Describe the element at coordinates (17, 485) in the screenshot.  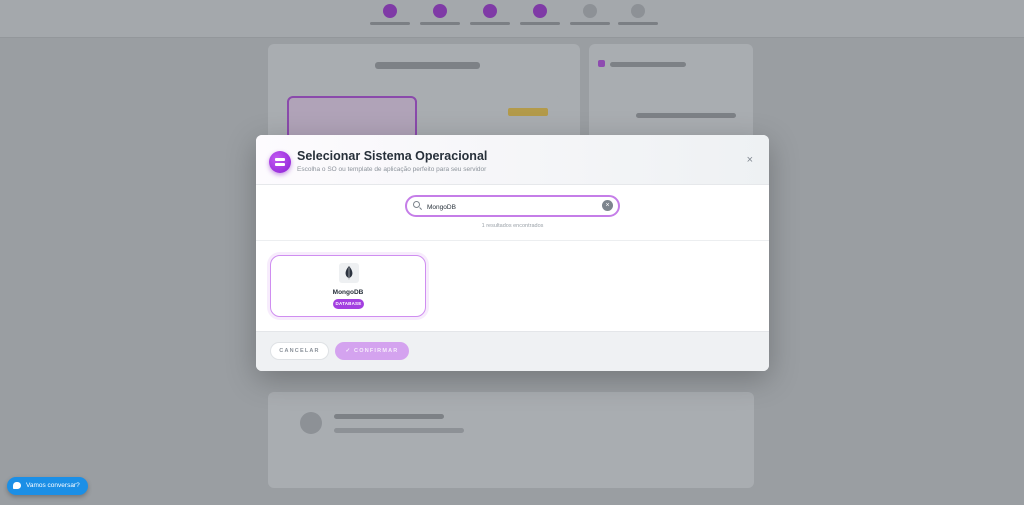
I see `chat-bubble-icon` at that location.